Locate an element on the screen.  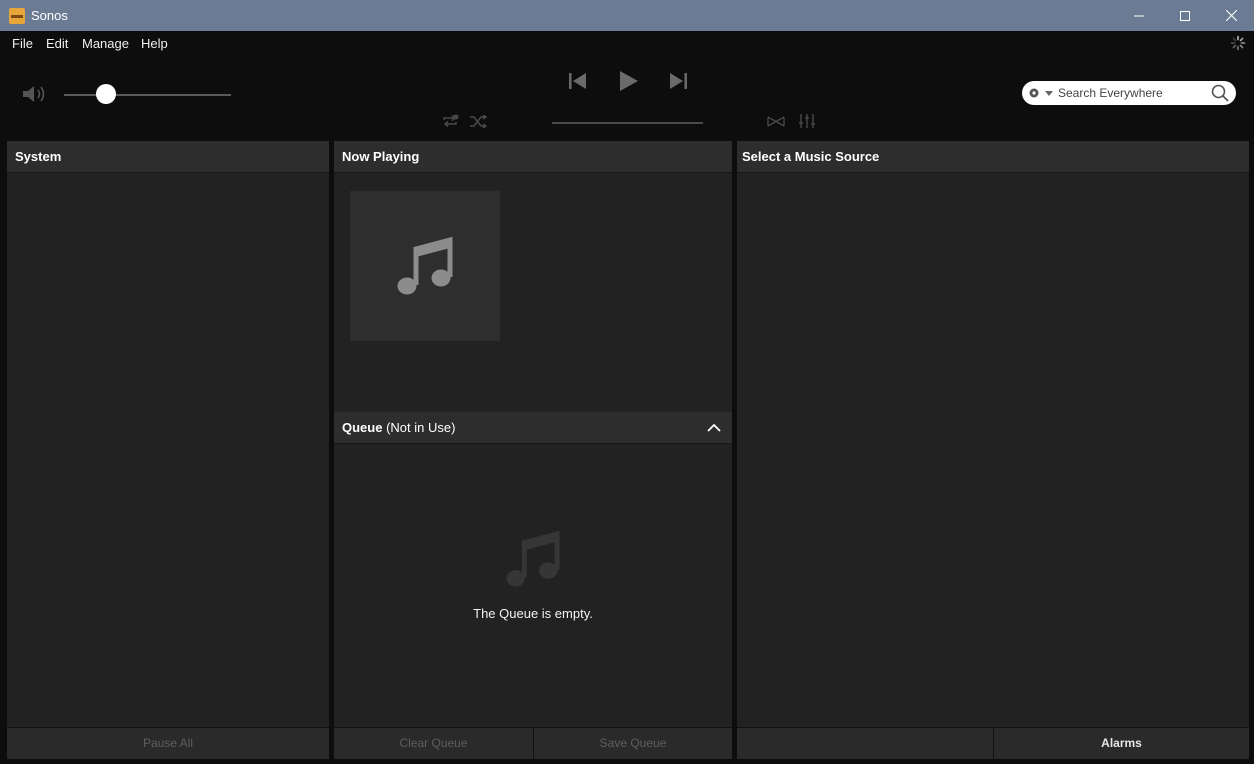
volume-icon is located at coordinates (35, 94).